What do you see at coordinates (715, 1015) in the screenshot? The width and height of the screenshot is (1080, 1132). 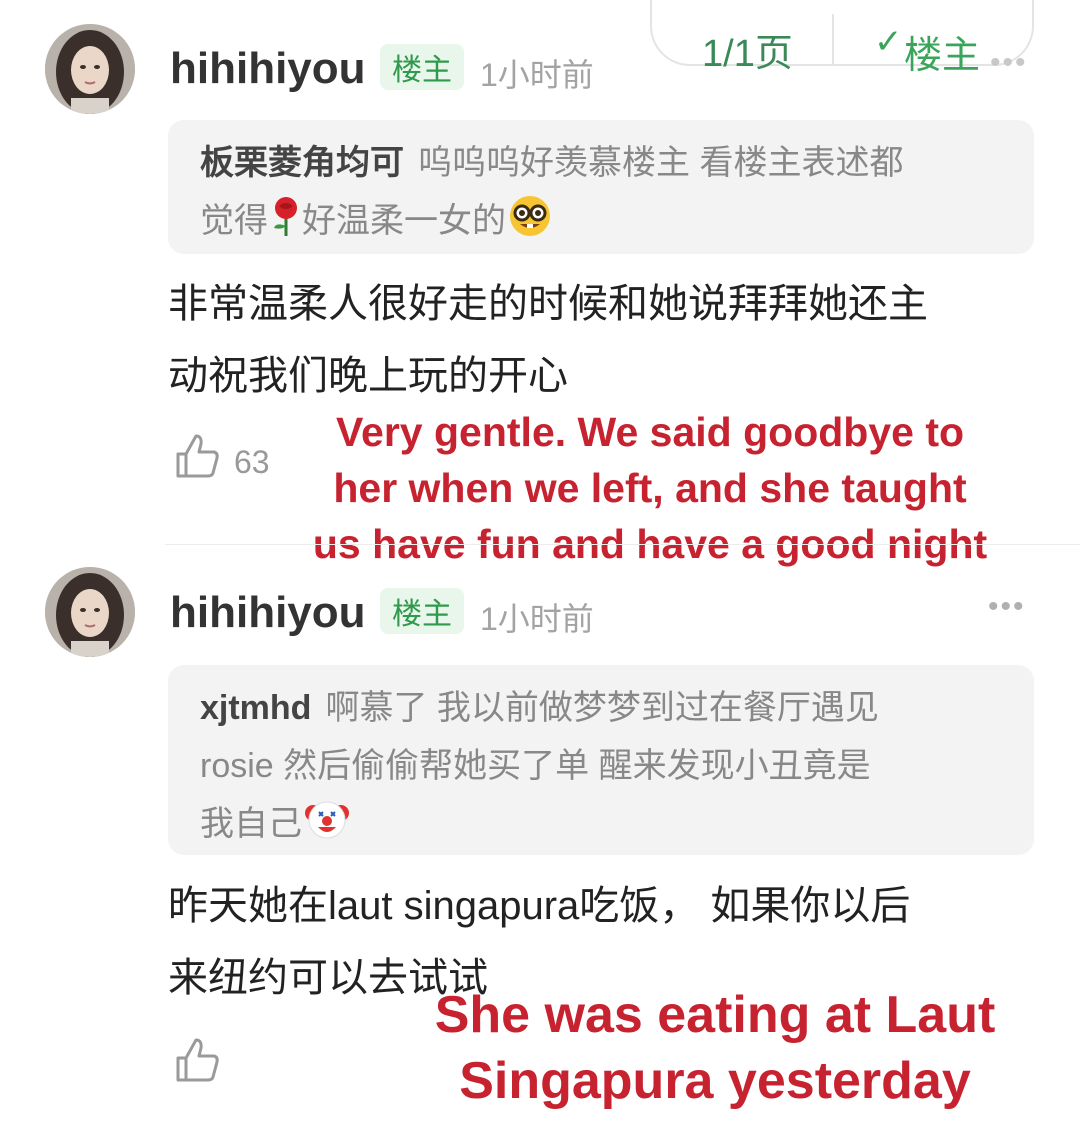 I see `translation-line: She was eating at Laut` at bounding box center [715, 1015].